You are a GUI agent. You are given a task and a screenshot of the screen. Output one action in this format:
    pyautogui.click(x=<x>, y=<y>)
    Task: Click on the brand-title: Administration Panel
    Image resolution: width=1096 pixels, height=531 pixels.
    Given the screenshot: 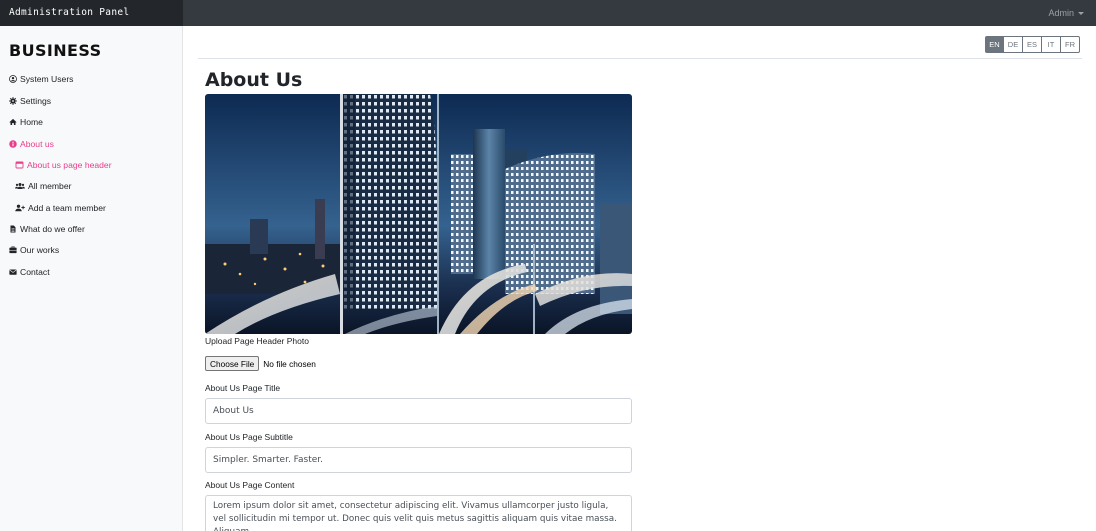 What is the action you would take?
    pyautogui.click(x=69, y=12)
    